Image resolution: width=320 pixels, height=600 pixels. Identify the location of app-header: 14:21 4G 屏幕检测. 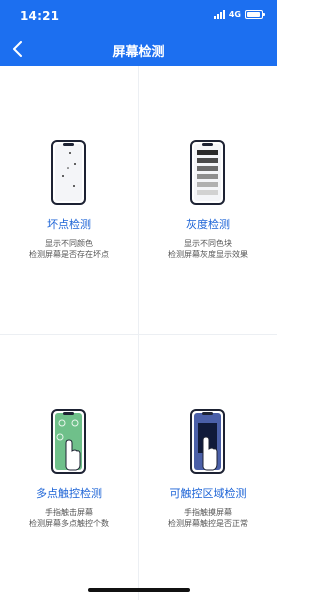
(138, 33).